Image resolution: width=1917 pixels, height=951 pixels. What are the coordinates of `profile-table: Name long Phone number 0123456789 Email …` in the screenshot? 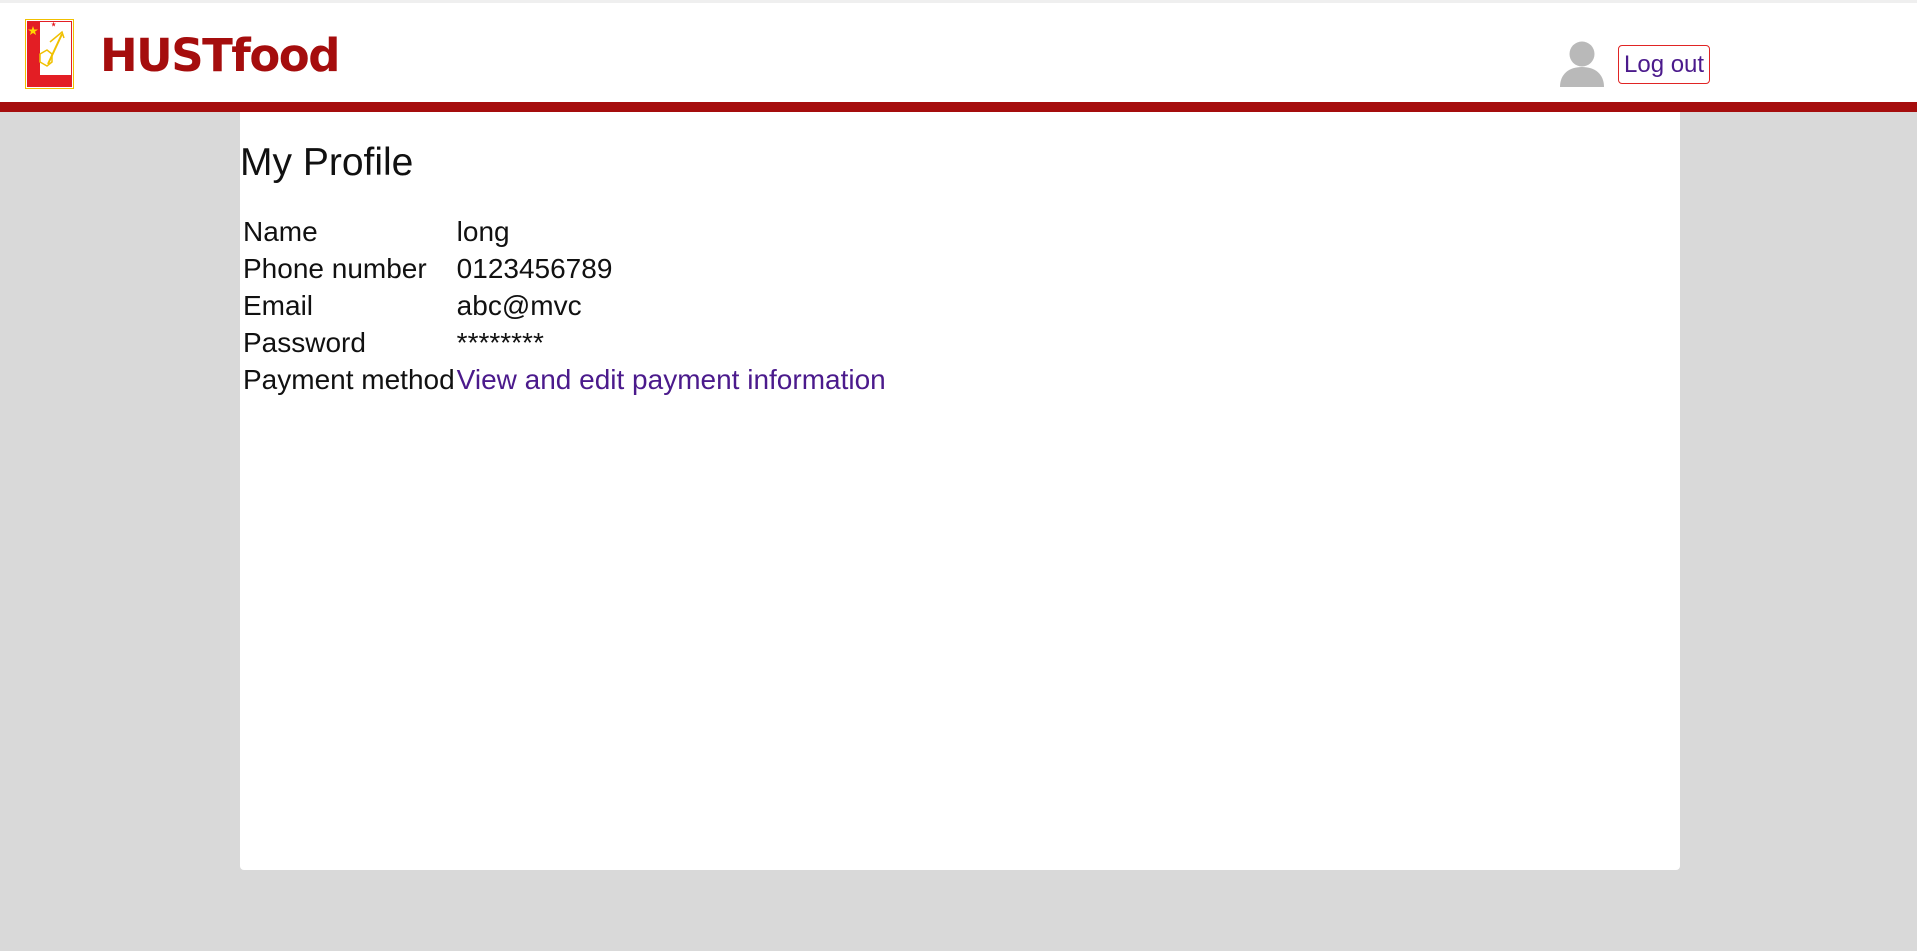 It's located at (564, 305).